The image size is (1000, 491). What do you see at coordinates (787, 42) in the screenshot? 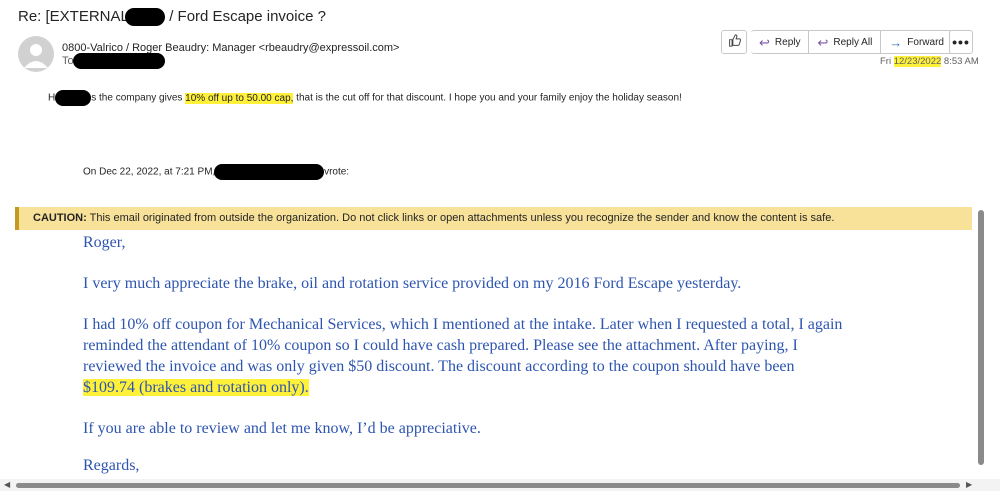
I see `reply-label: Reply` at bounding box center [787, 42].